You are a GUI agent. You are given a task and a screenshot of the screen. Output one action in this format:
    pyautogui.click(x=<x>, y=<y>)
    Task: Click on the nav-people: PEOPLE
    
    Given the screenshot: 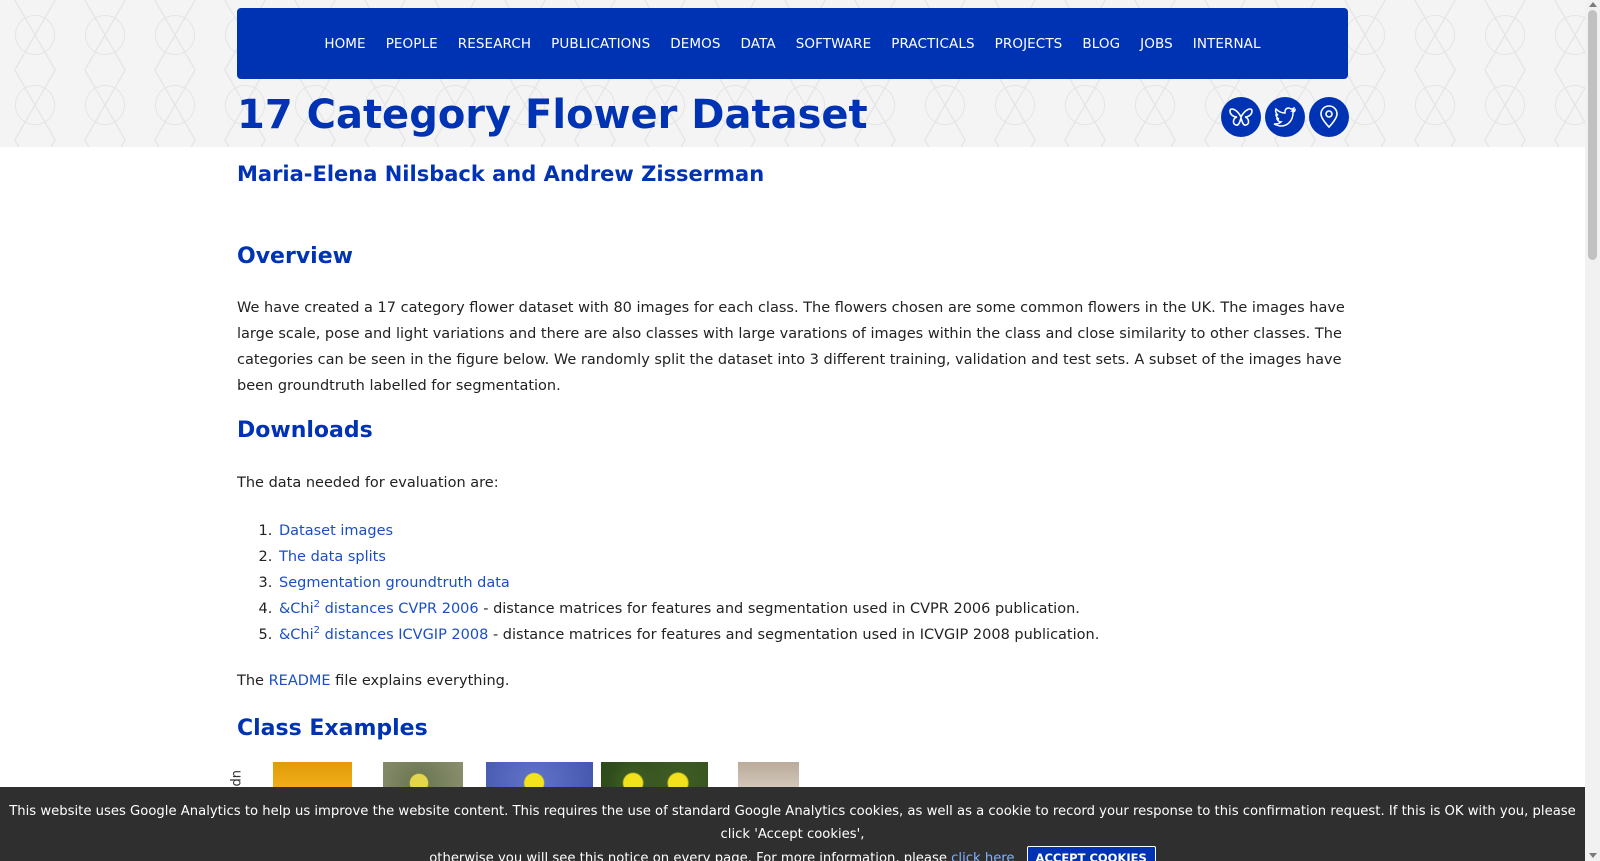 What is the action you would take?
    pyautogui.click(x=412, y=44)
    